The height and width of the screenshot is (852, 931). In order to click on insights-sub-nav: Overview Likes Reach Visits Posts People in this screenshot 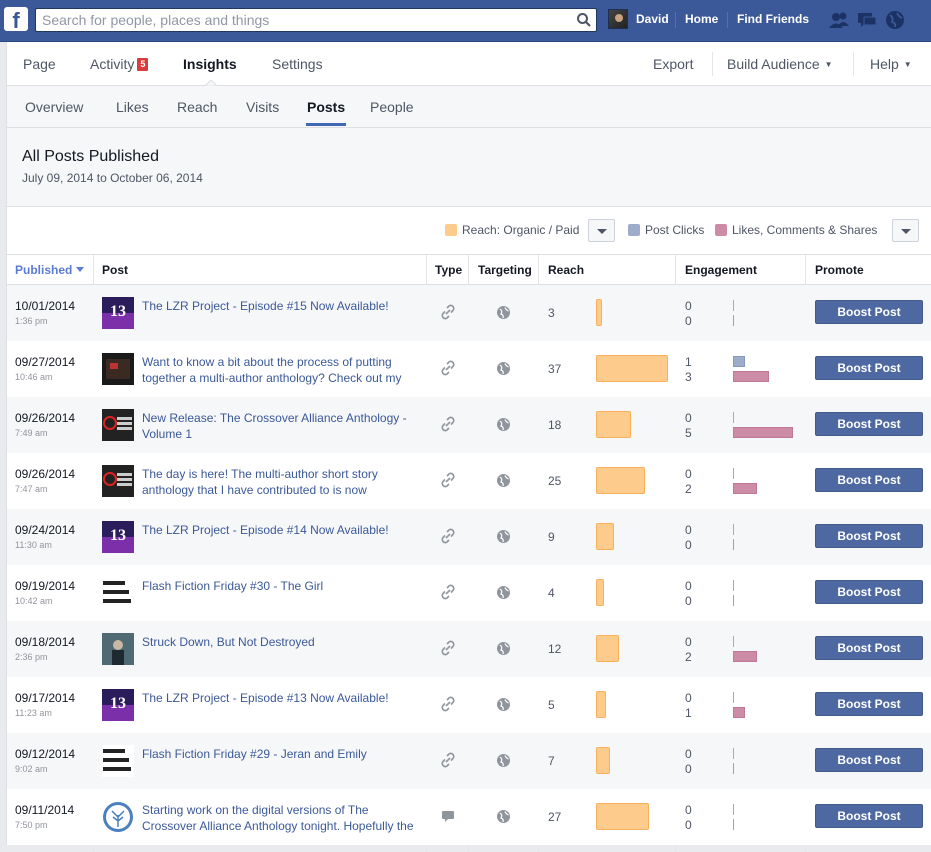, I will do `click(468, 107)`.